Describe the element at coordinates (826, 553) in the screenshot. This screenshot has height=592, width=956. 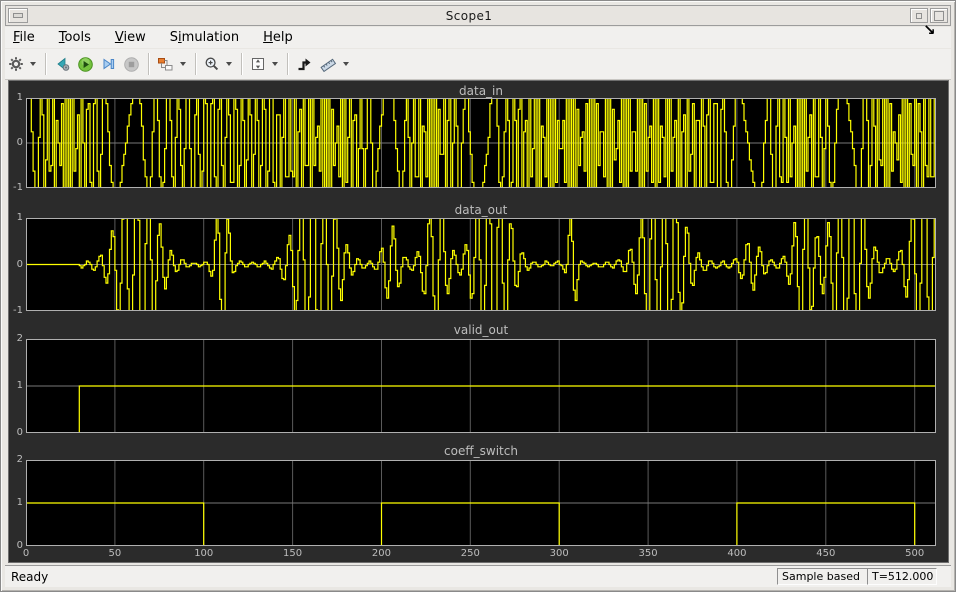
I see `x-tick-label: 450` at that location.